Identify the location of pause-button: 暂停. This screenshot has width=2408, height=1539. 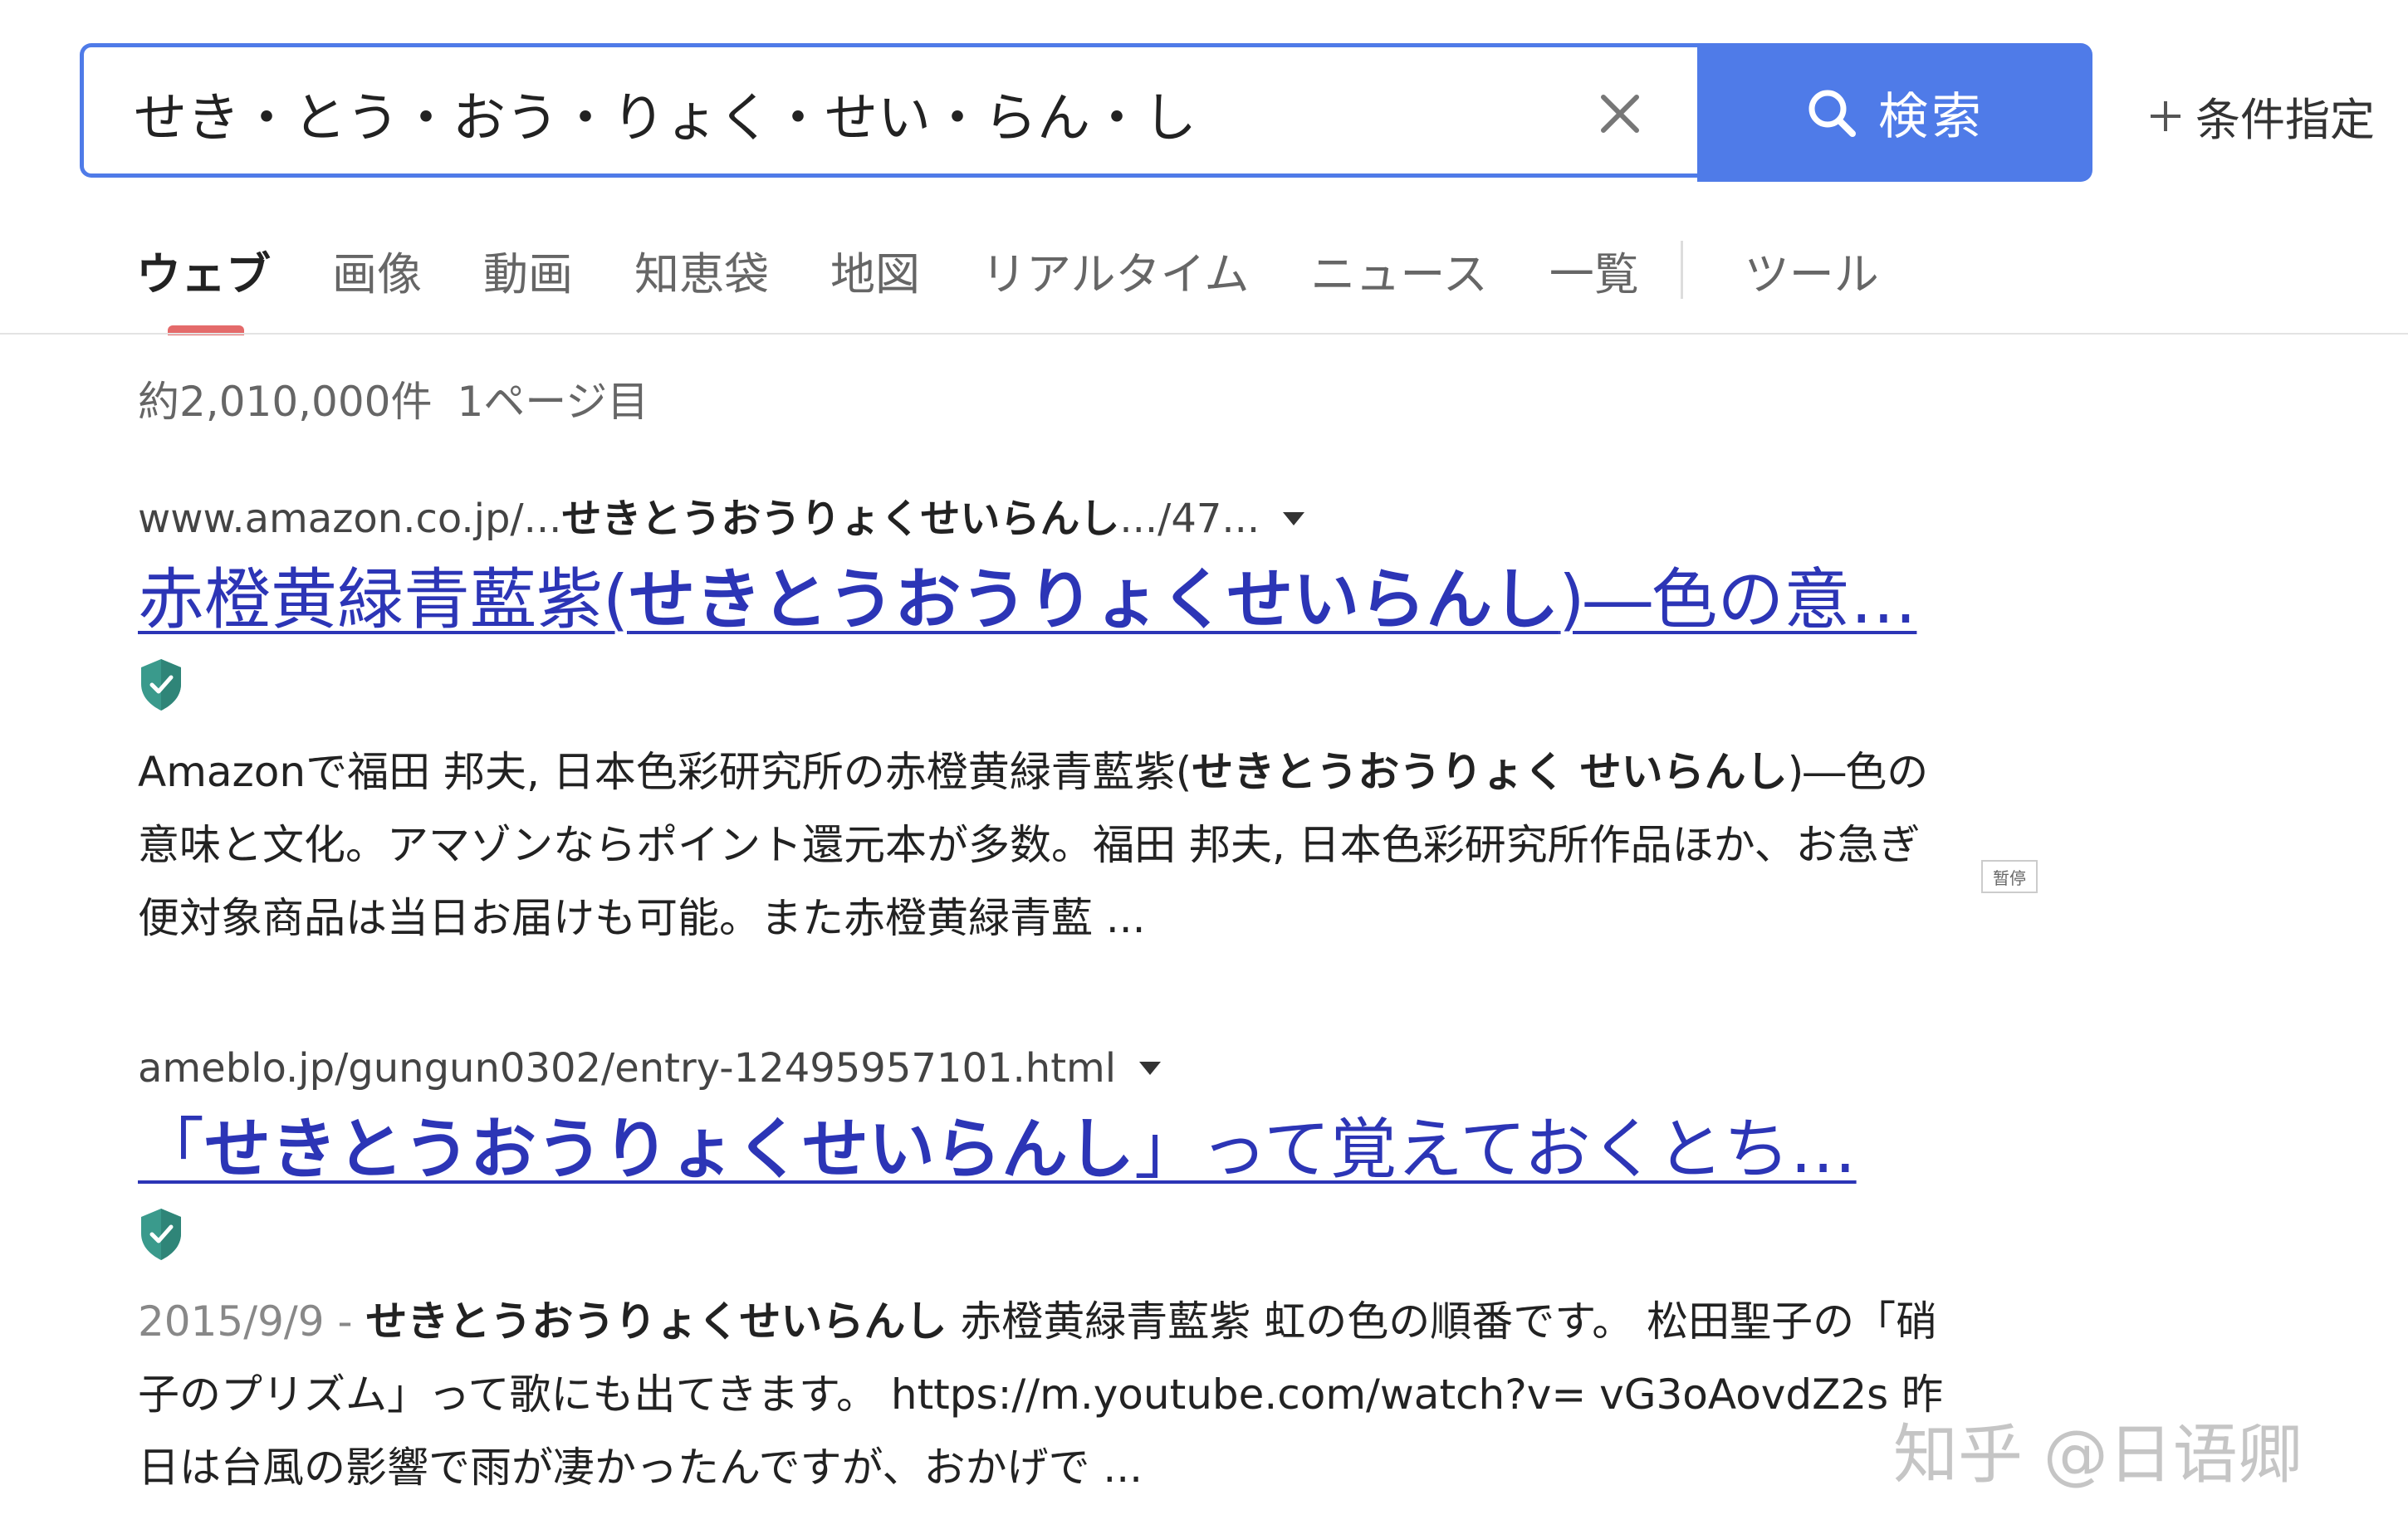
(2009, 876).